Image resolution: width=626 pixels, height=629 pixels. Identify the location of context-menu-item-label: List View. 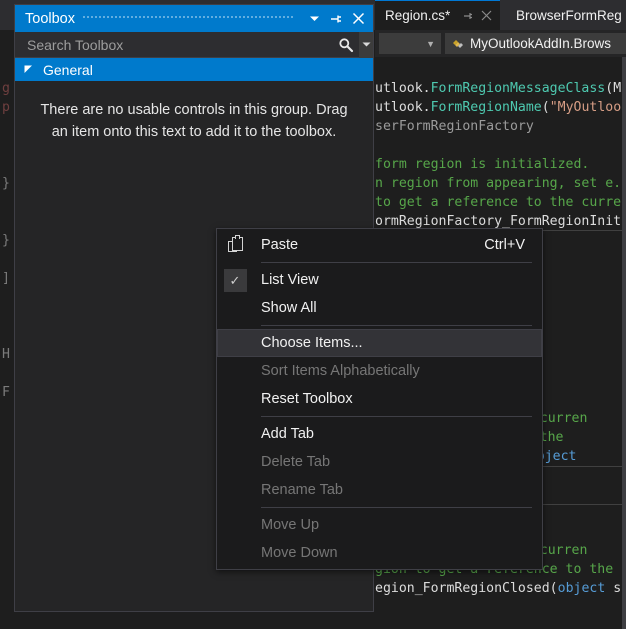
(290, 280).